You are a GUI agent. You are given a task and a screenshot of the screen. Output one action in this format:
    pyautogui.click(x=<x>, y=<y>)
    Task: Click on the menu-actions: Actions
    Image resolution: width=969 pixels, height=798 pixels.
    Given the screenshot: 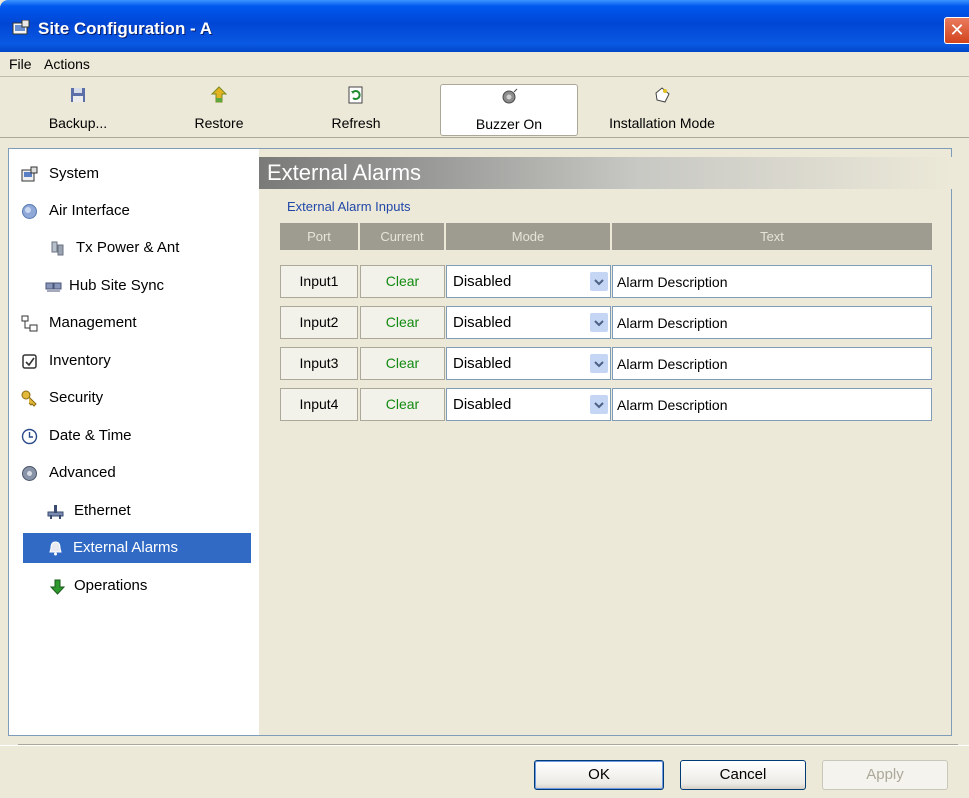 What is the action you would take?
    pyautogui.click(x=67, y=64)
    